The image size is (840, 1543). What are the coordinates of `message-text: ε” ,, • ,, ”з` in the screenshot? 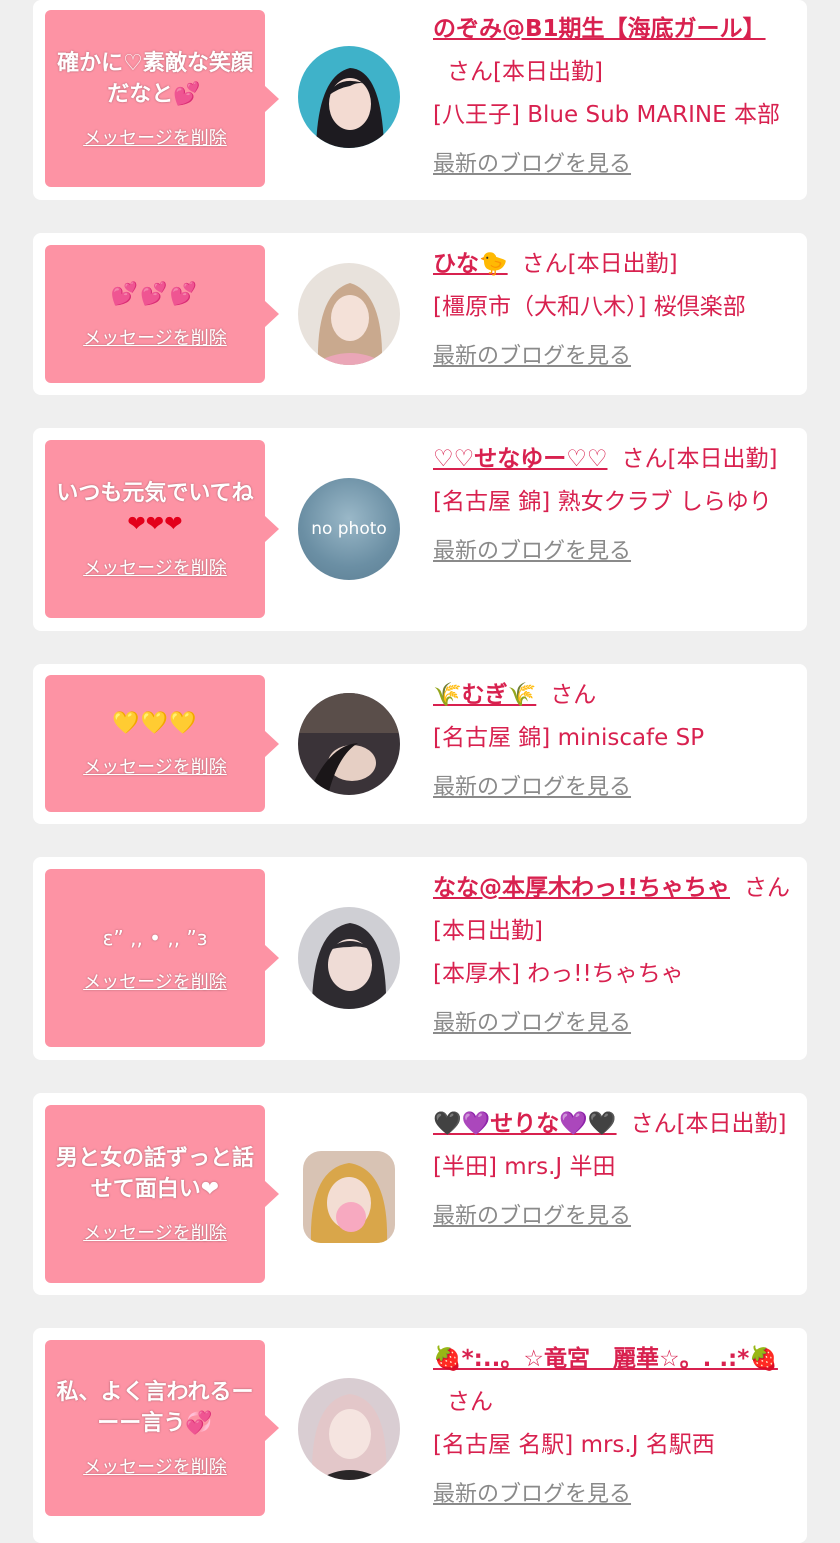 It's located at (155, 937).